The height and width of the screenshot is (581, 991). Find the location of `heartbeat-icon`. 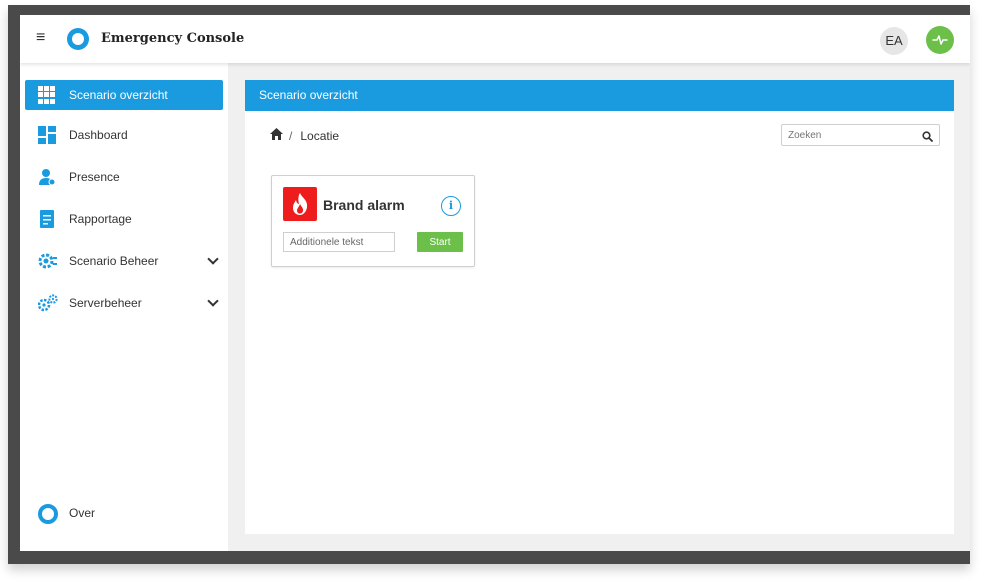

heartbeat-icon is located at coordinates (940, 40).